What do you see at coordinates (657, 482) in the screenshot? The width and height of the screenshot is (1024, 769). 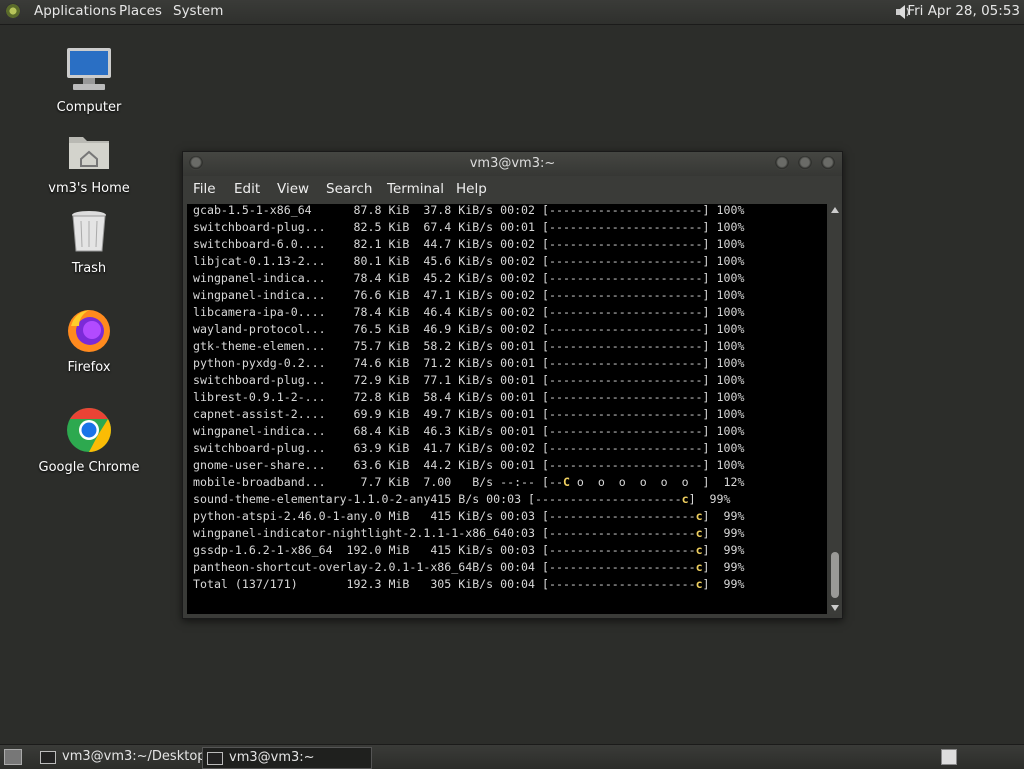 I see `line-text: o o o o o o ] 12%` at bounding box center [657, 482].